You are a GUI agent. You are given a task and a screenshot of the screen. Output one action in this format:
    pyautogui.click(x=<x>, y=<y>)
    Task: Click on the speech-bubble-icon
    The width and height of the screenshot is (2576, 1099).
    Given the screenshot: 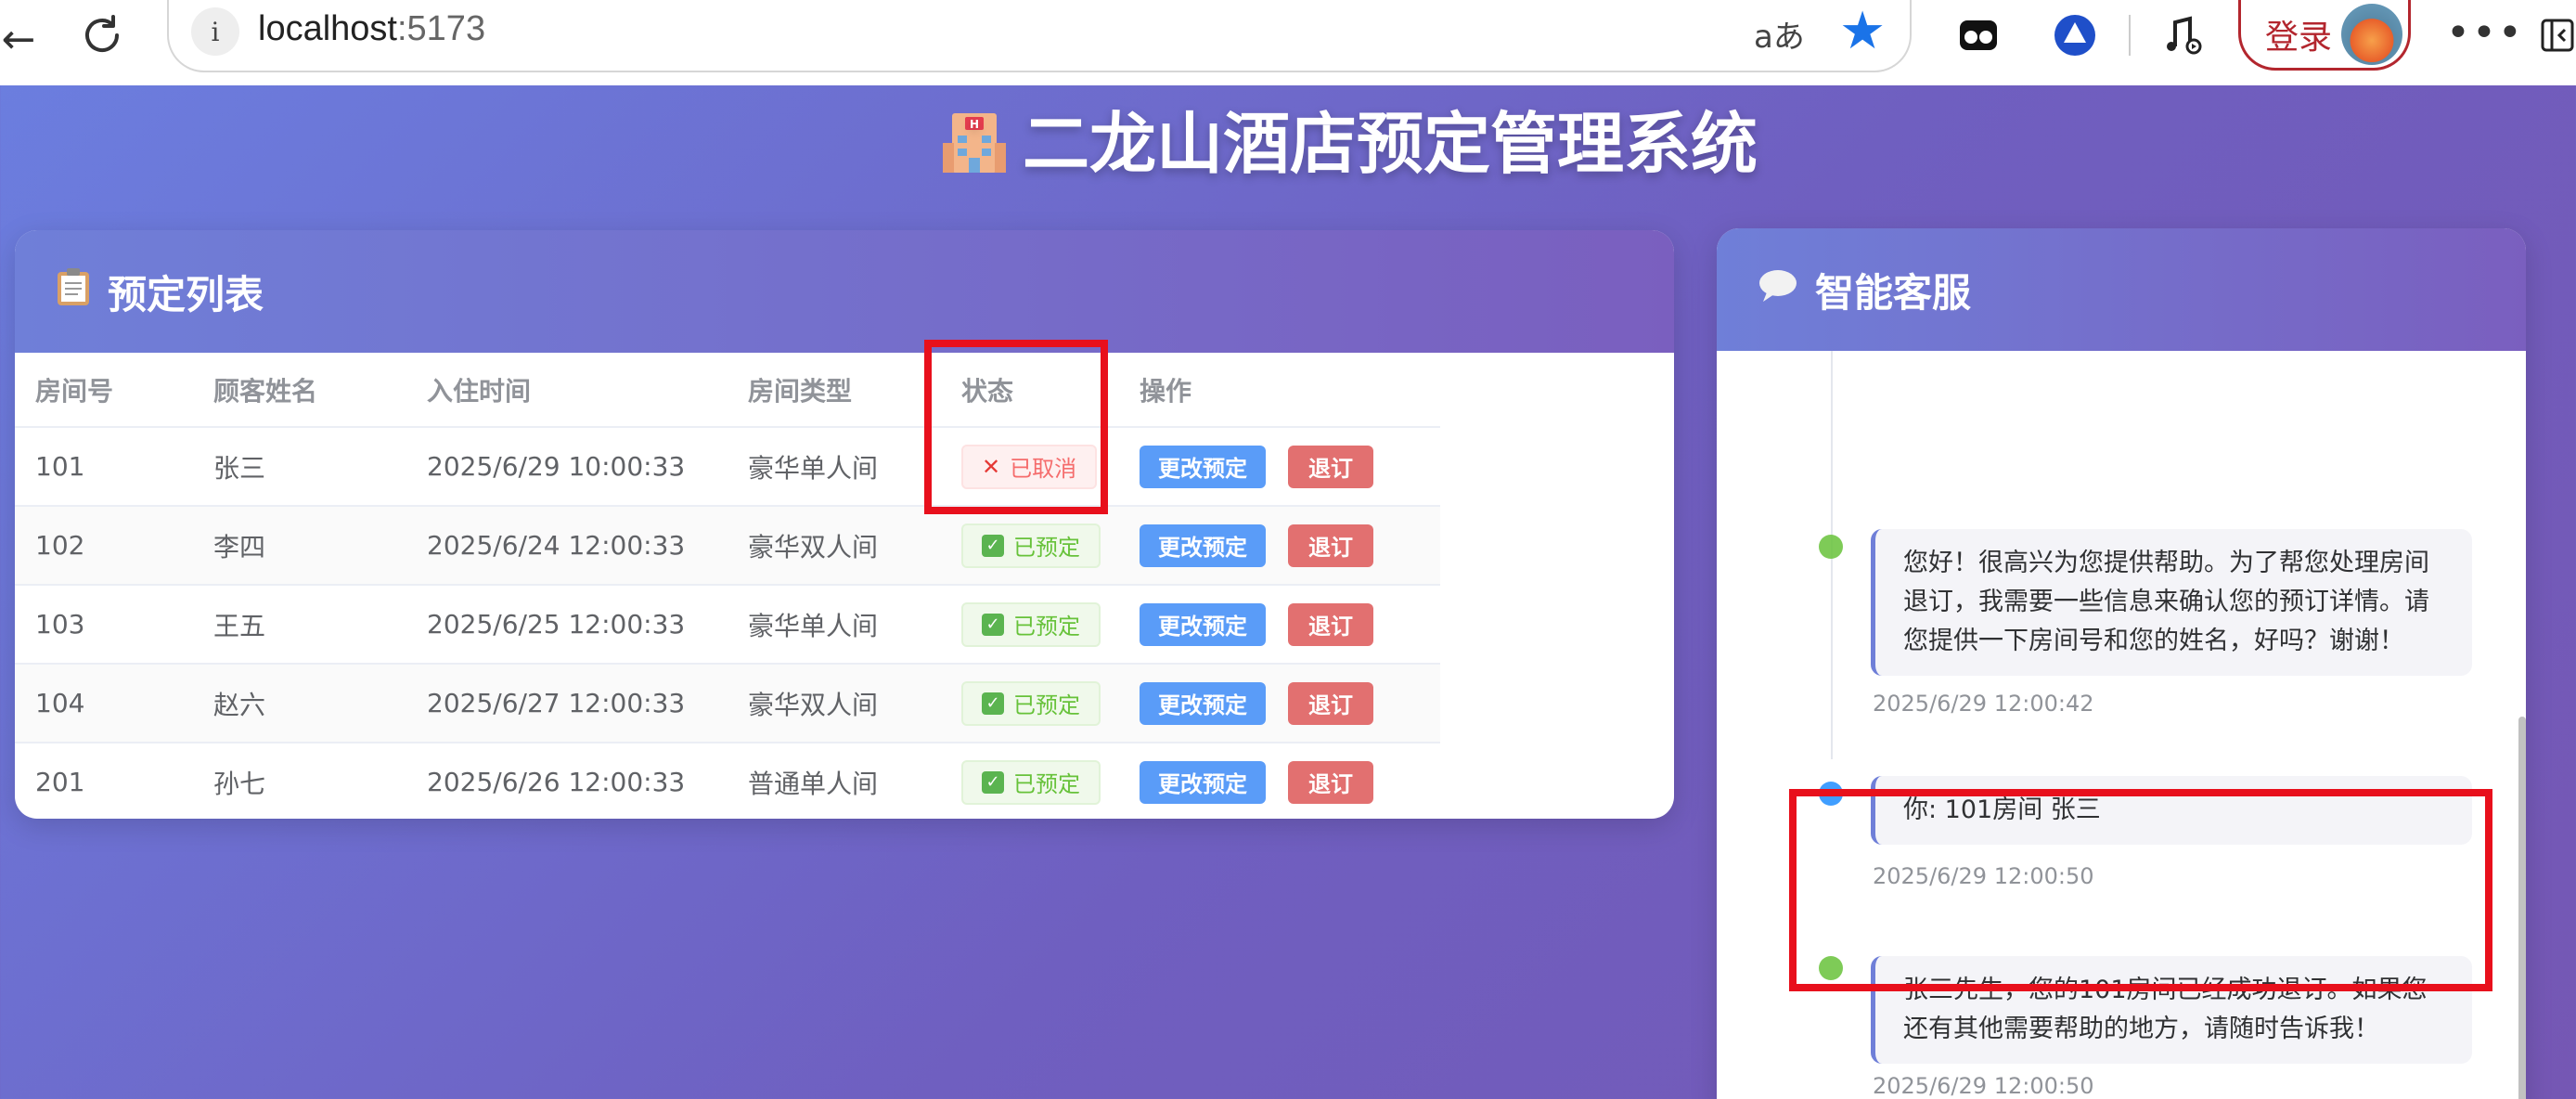 What is the action you would take?
    pyautogui.click(x=1778, y=289)
    